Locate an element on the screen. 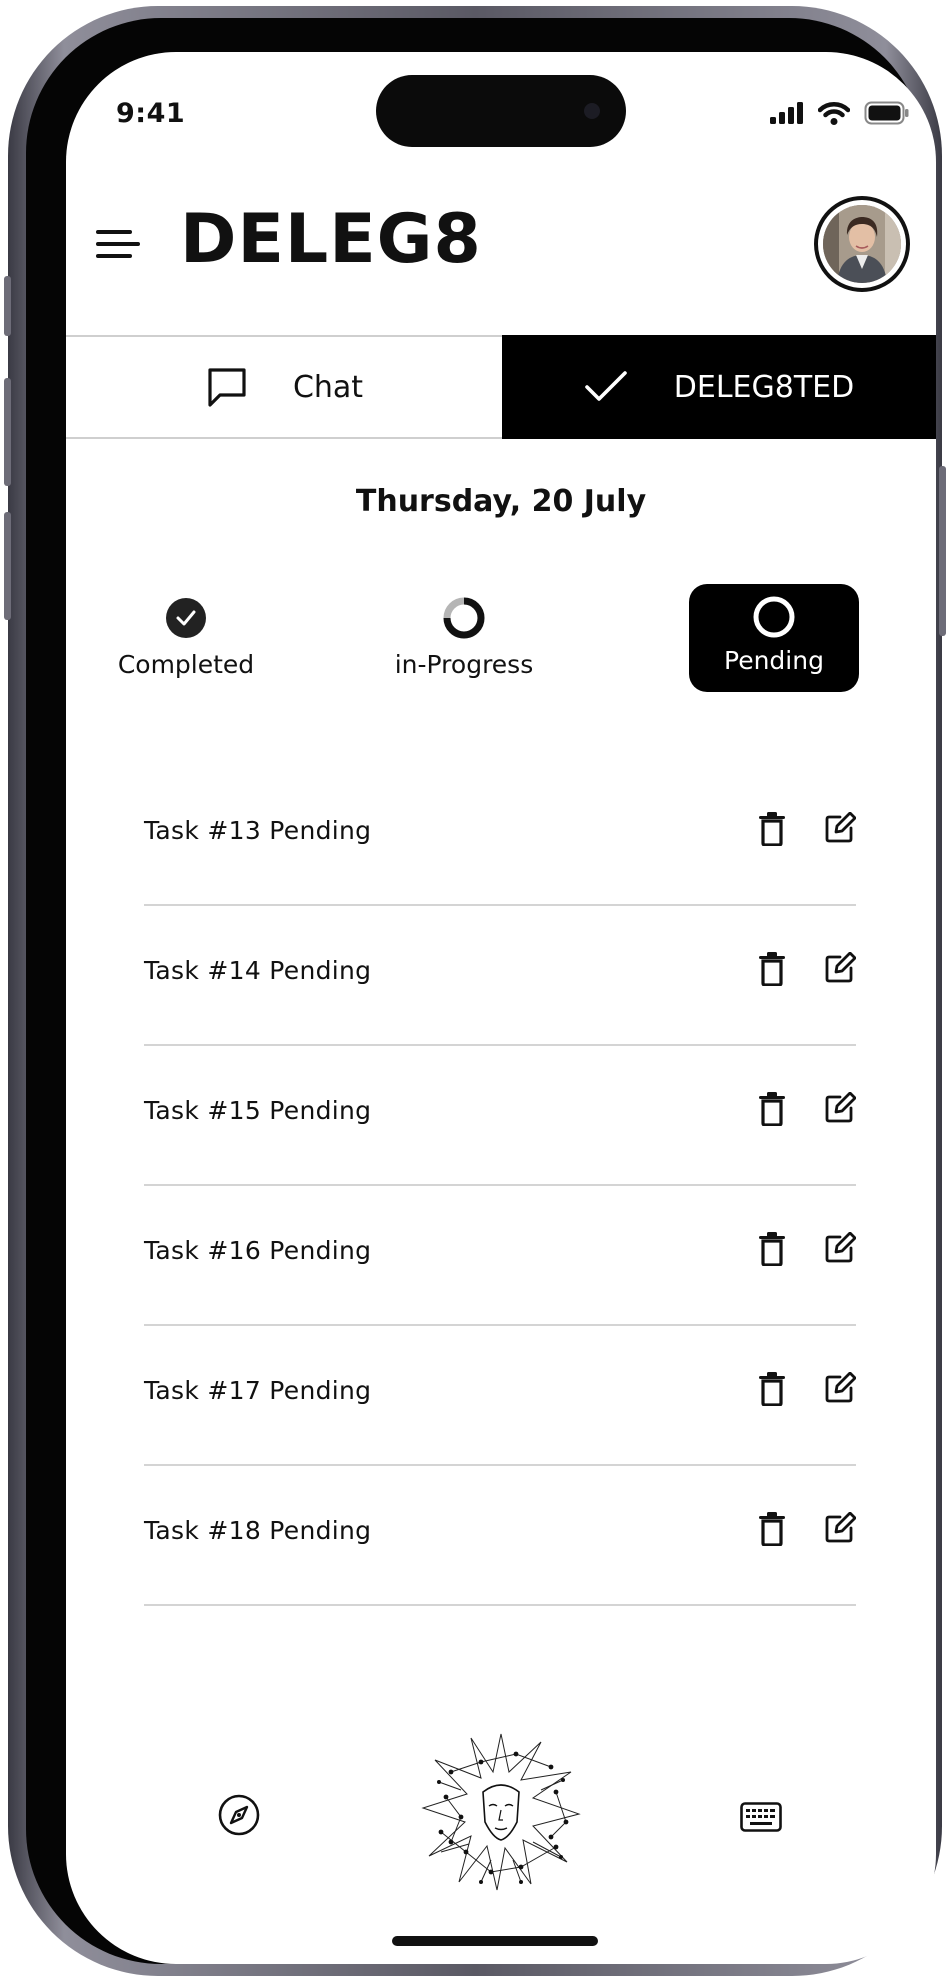 Image resolution: width=950 pixels, height=1982 pixels. tab-delegated: DELEG8TED is located at coordinates (719, 387).